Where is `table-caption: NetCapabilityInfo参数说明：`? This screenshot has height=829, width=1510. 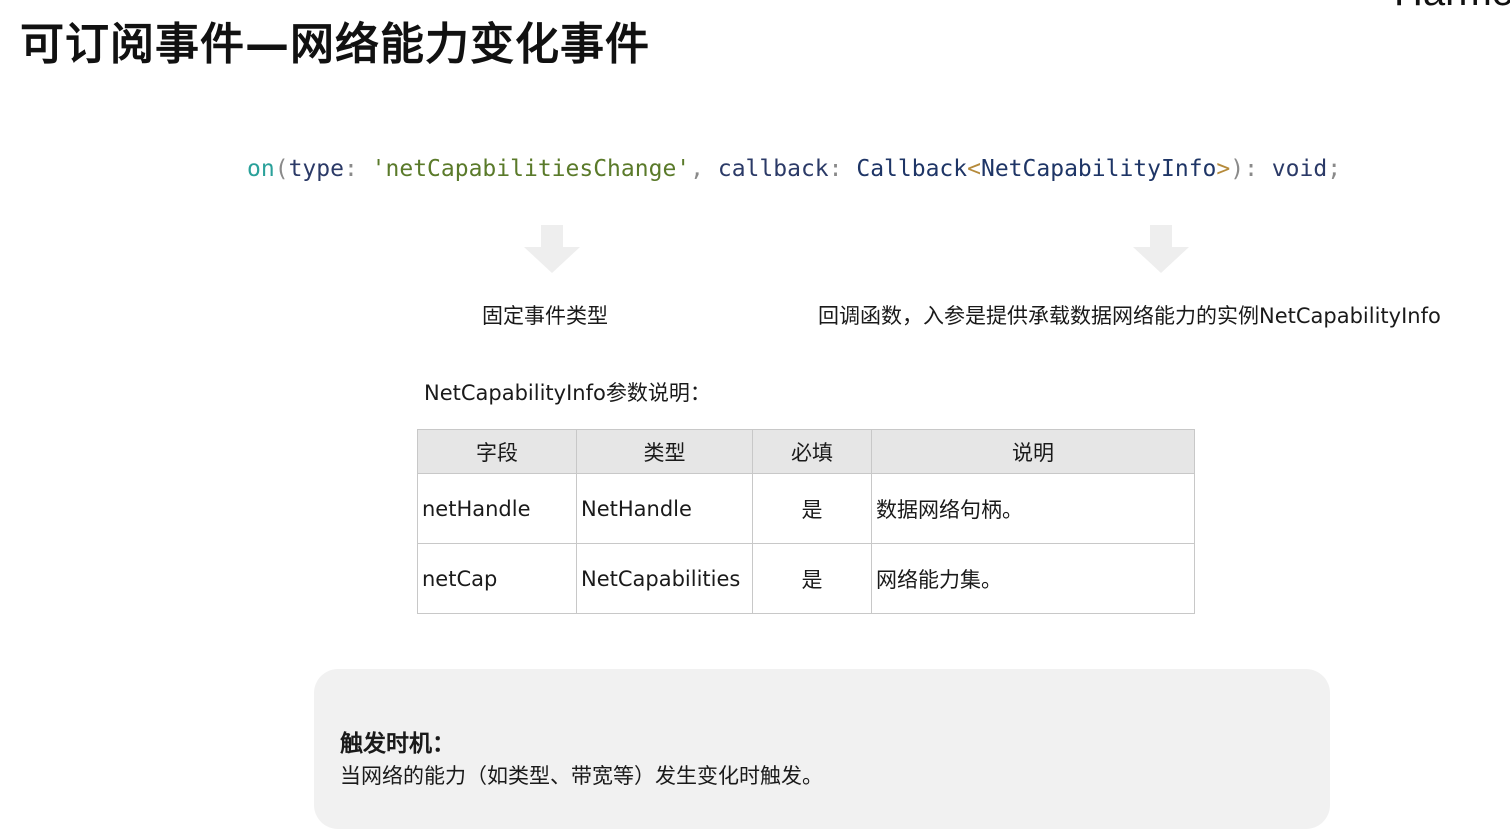 table-caption: NetCapabilityInfo参数说明： is located at coordinates (567, 393).